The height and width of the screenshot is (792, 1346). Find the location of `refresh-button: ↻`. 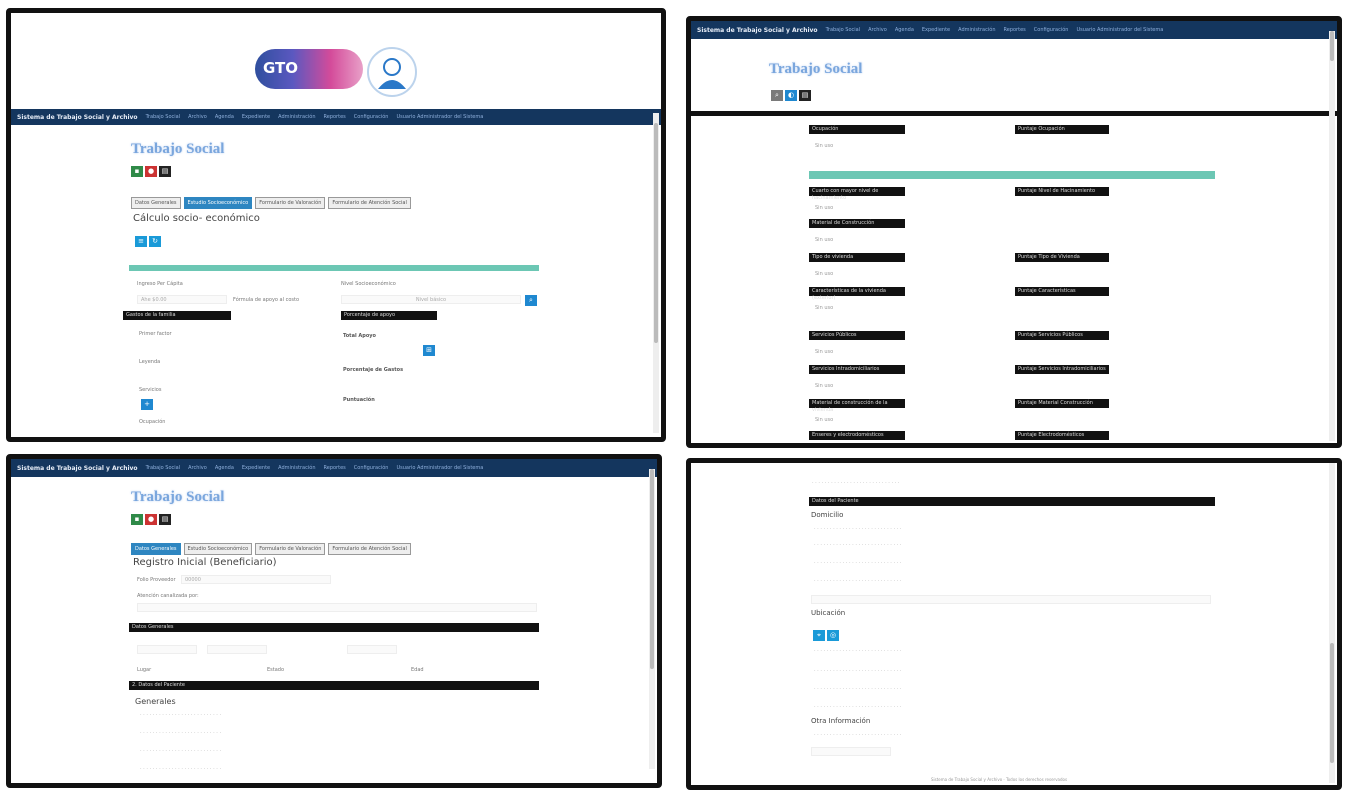

refresh-button: ↻ is located at coordinates (155, 241).